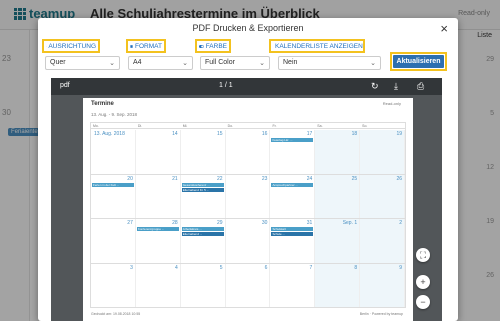 The image size is (500, 321). Describe the element at coordinates (82, 63) in the screenshot. I see `orientation-select: Quer ⌄` at that location.